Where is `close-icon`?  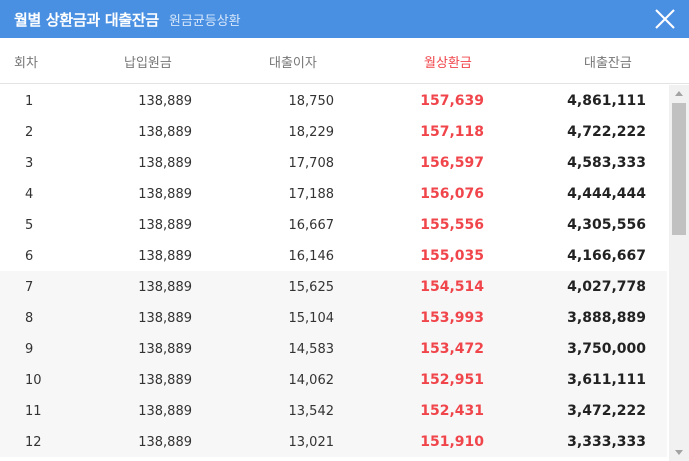
close-icon is located at coordinates (665, 19).